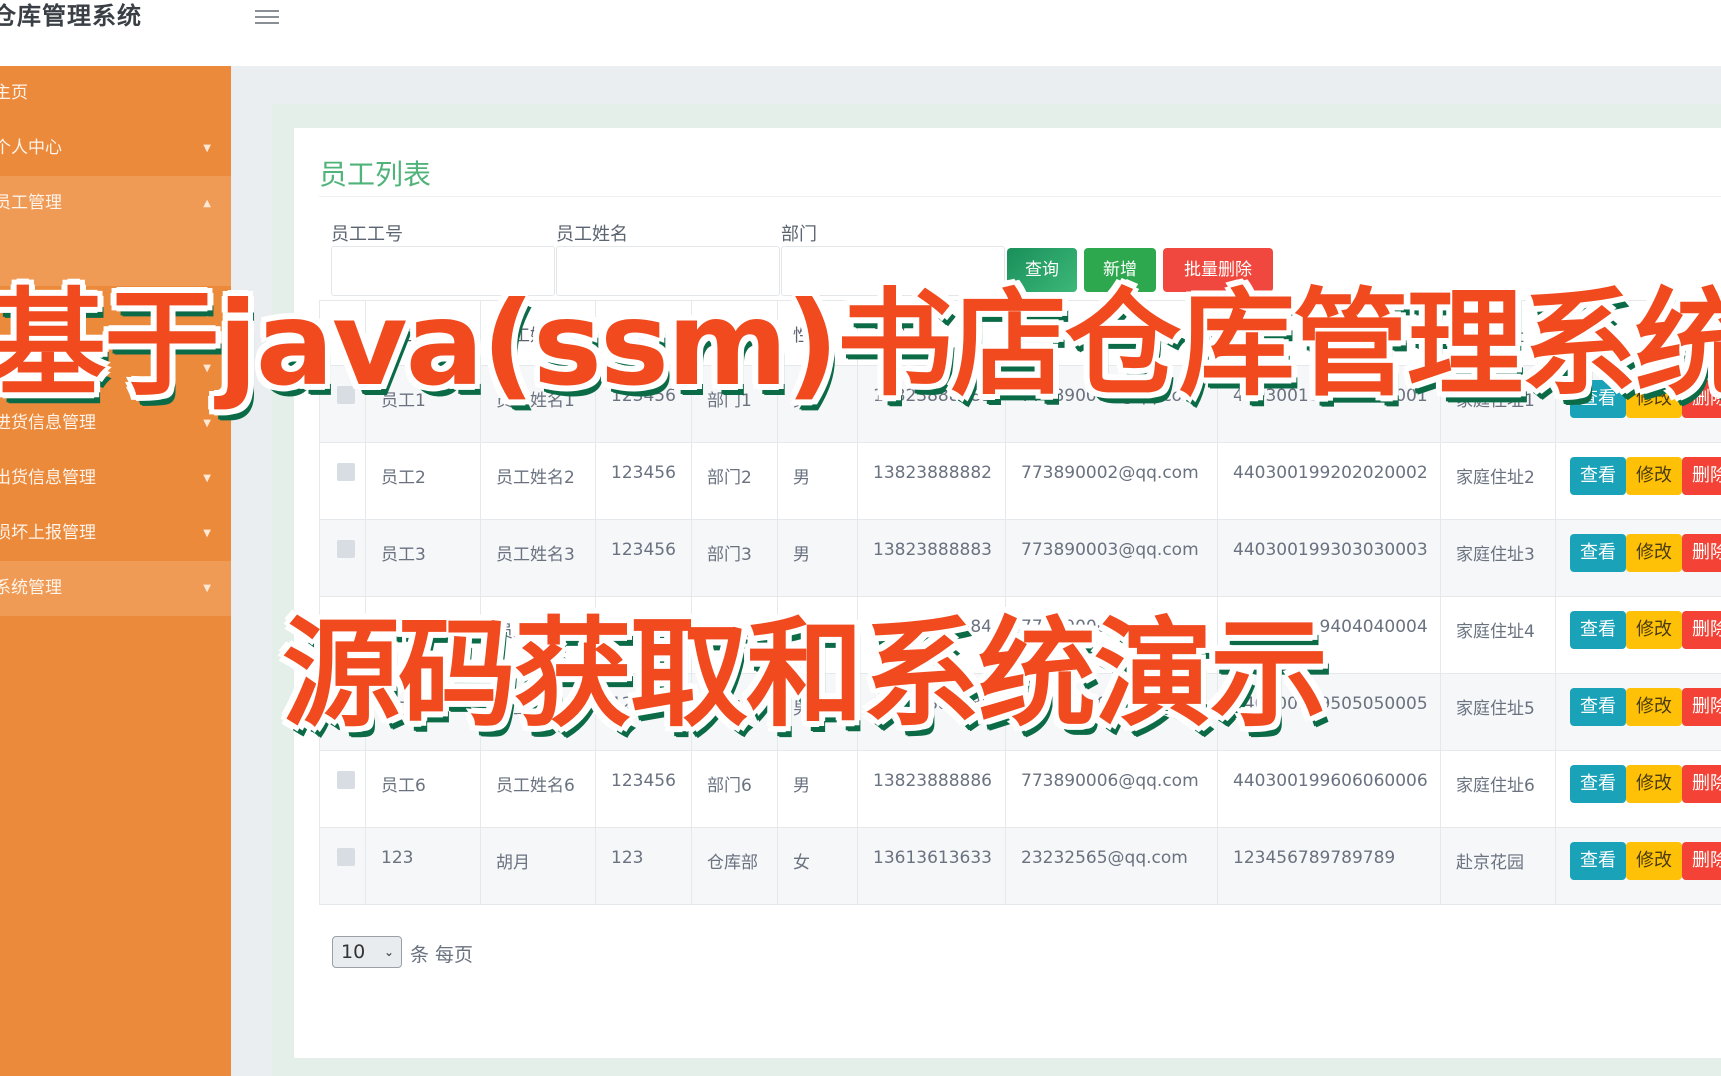 The height and width of the screenshot is (1076, 1721). Describe the element at coordinates (1498, 712) in the screenshot. I see `table-cell: 家庭住址5` at that location.